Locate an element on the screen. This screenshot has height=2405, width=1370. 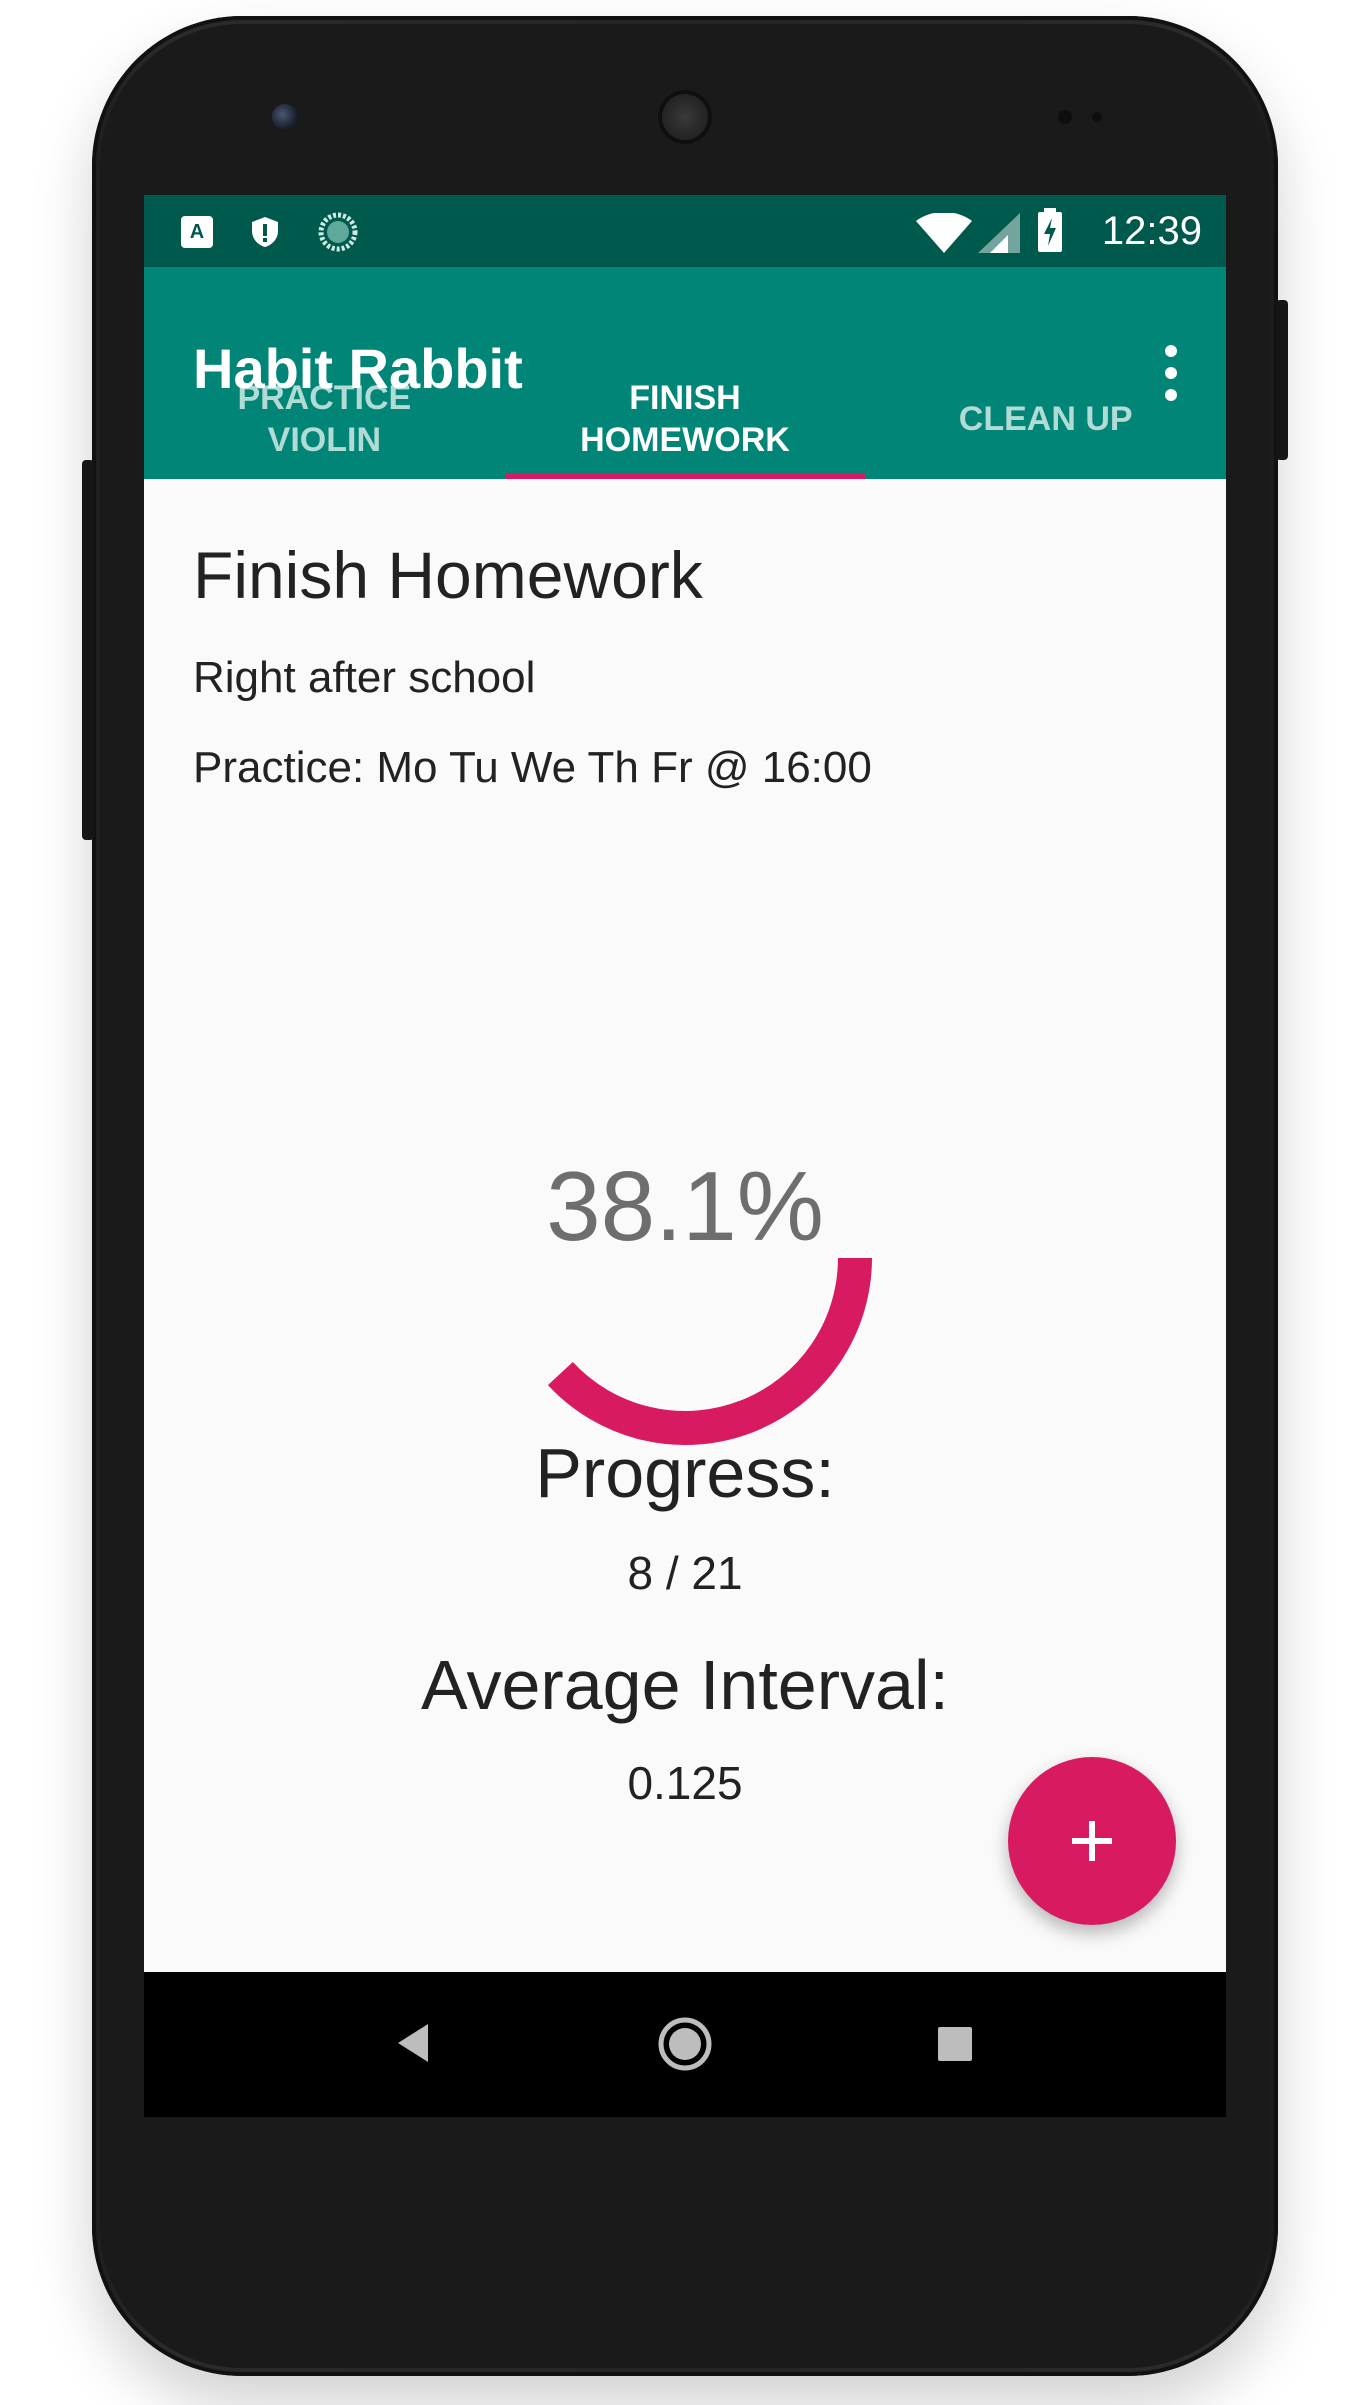
progress-arc is located at coordinates (709, 1351).